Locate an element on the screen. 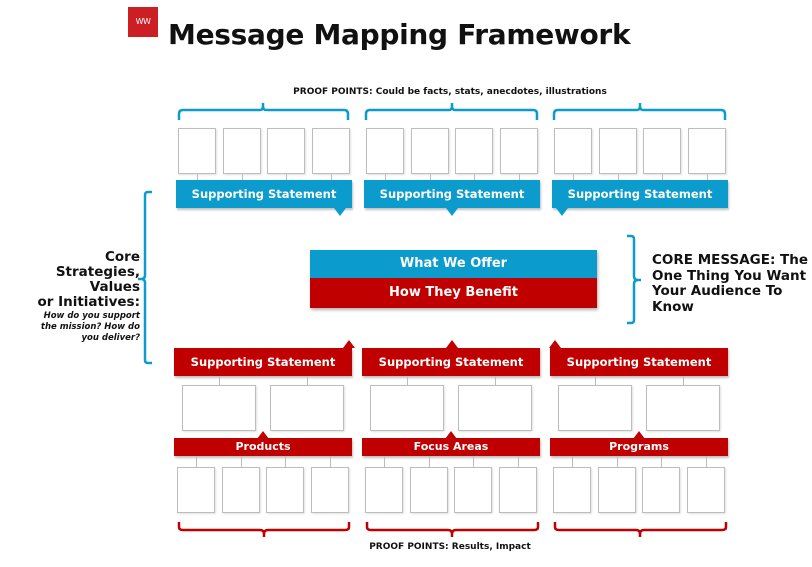 This screenshot has height=567, width=812. core-message-box: What We Offer How They Benefit is located at coordinates (453, 279).